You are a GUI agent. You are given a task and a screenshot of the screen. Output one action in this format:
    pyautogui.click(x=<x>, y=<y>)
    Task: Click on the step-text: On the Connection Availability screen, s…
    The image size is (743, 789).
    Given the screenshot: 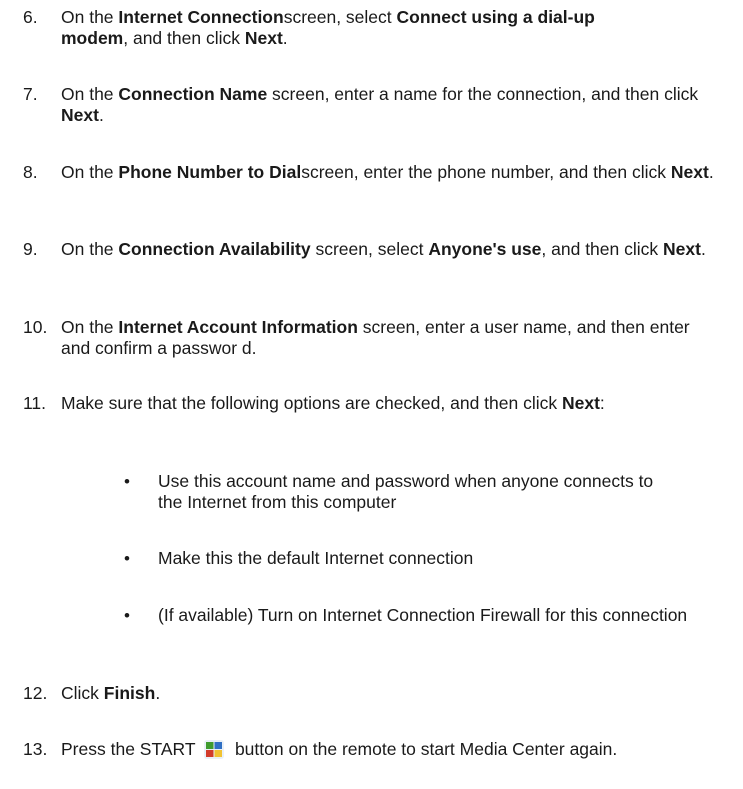 What is the action you would take?
    pyautogui.click(x=391, y=249)
    